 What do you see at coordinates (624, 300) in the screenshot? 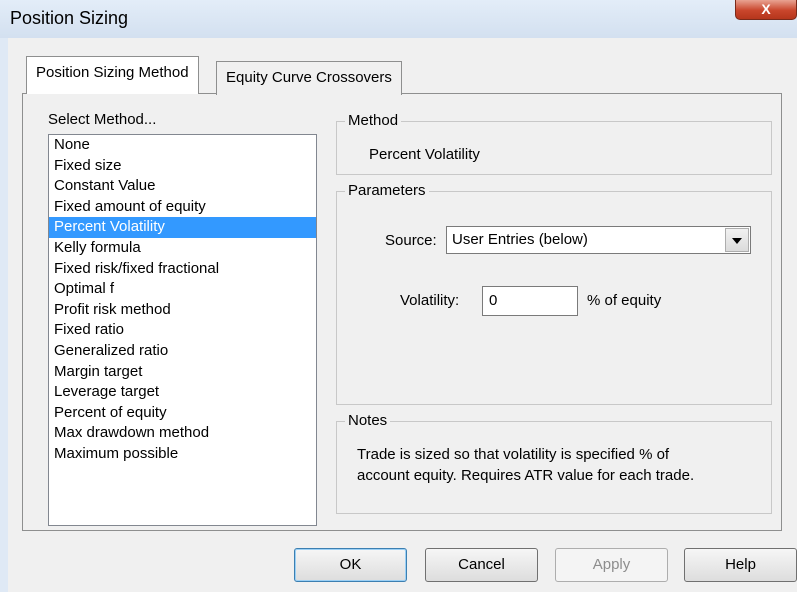
I see `volatility-unit-label: % of equity` at bounding box center [624, 300].